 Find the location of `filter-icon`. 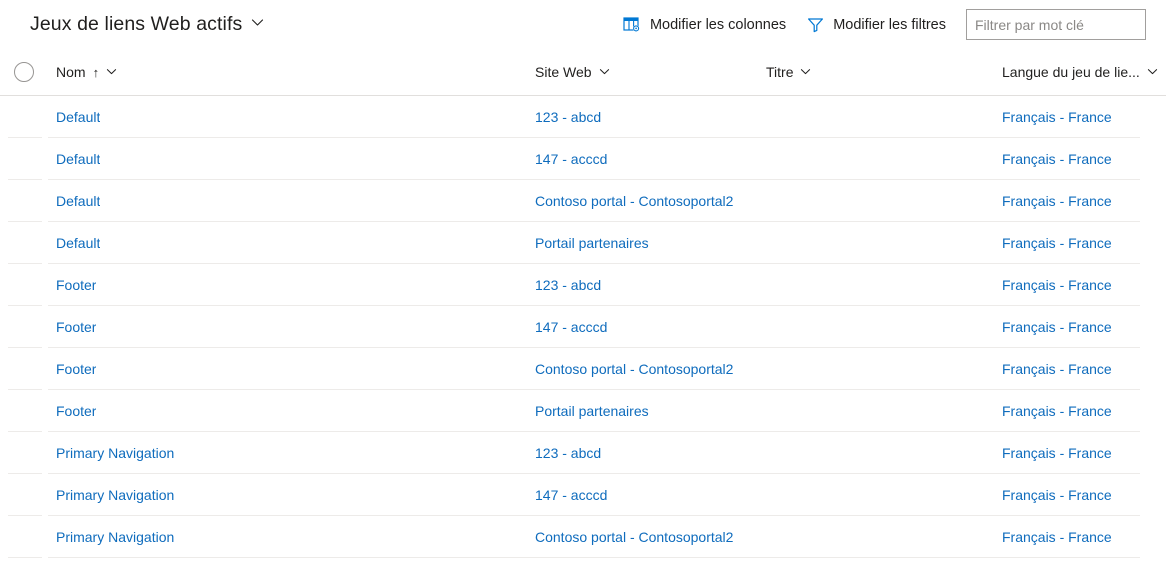

filter-icon is located at coordinates (815, 25).